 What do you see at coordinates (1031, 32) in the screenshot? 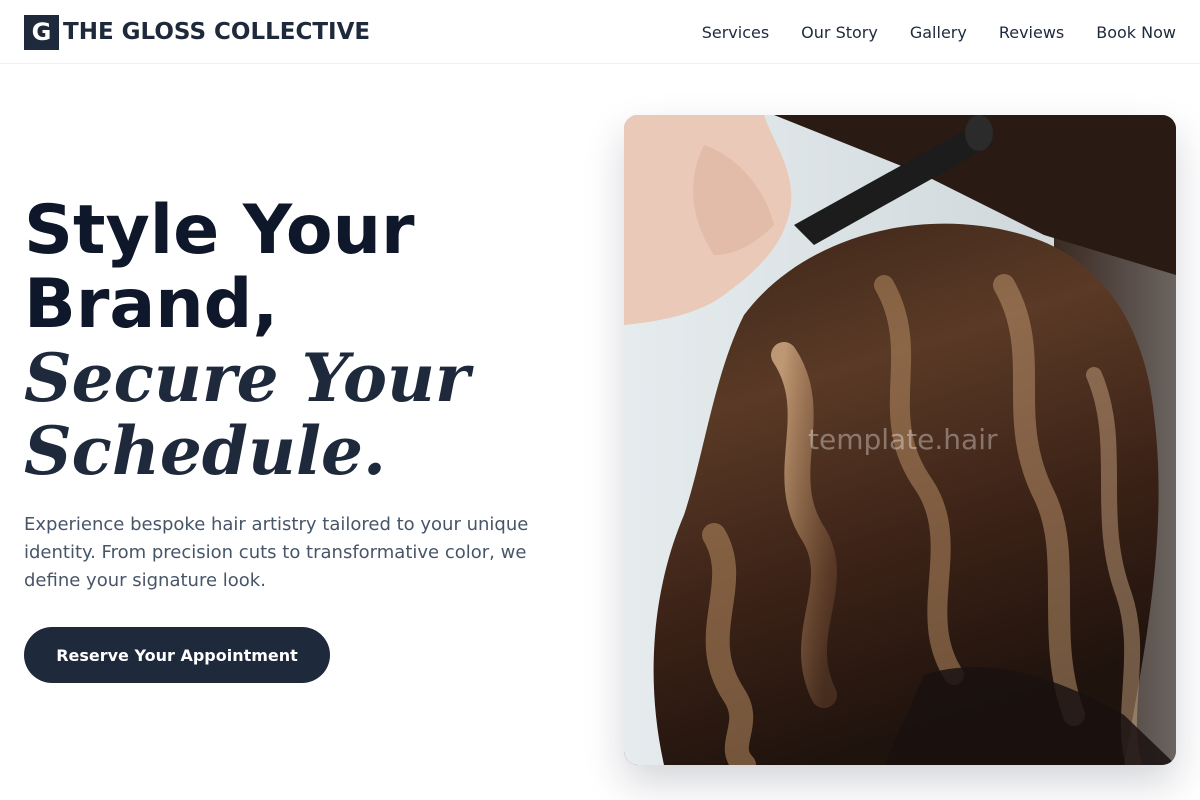
I see `nav-link-reviews: Reviews` at bounding box center [1031, 32].